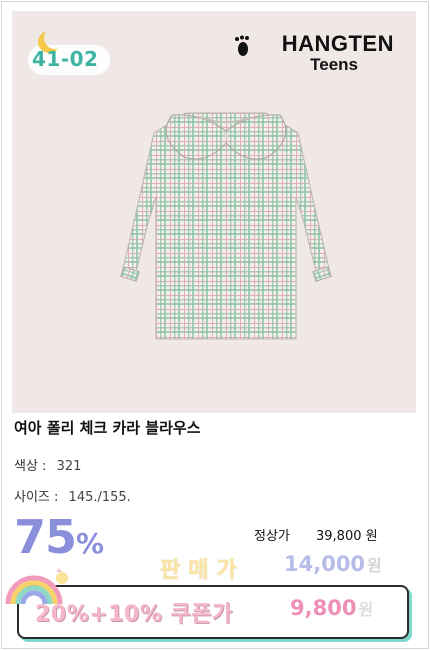  Describe the element at coordinates (36, 497) in the screenshot. I see `size-label: 사이즈 :` at that location.